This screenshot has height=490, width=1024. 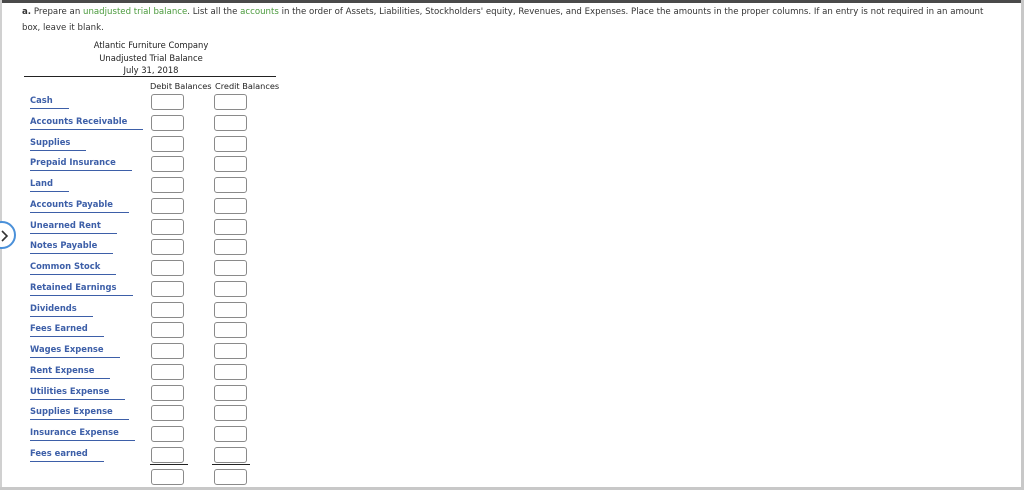 I want to click on company-name: Atlantic Furniture Company, so click(x=151, y=45).